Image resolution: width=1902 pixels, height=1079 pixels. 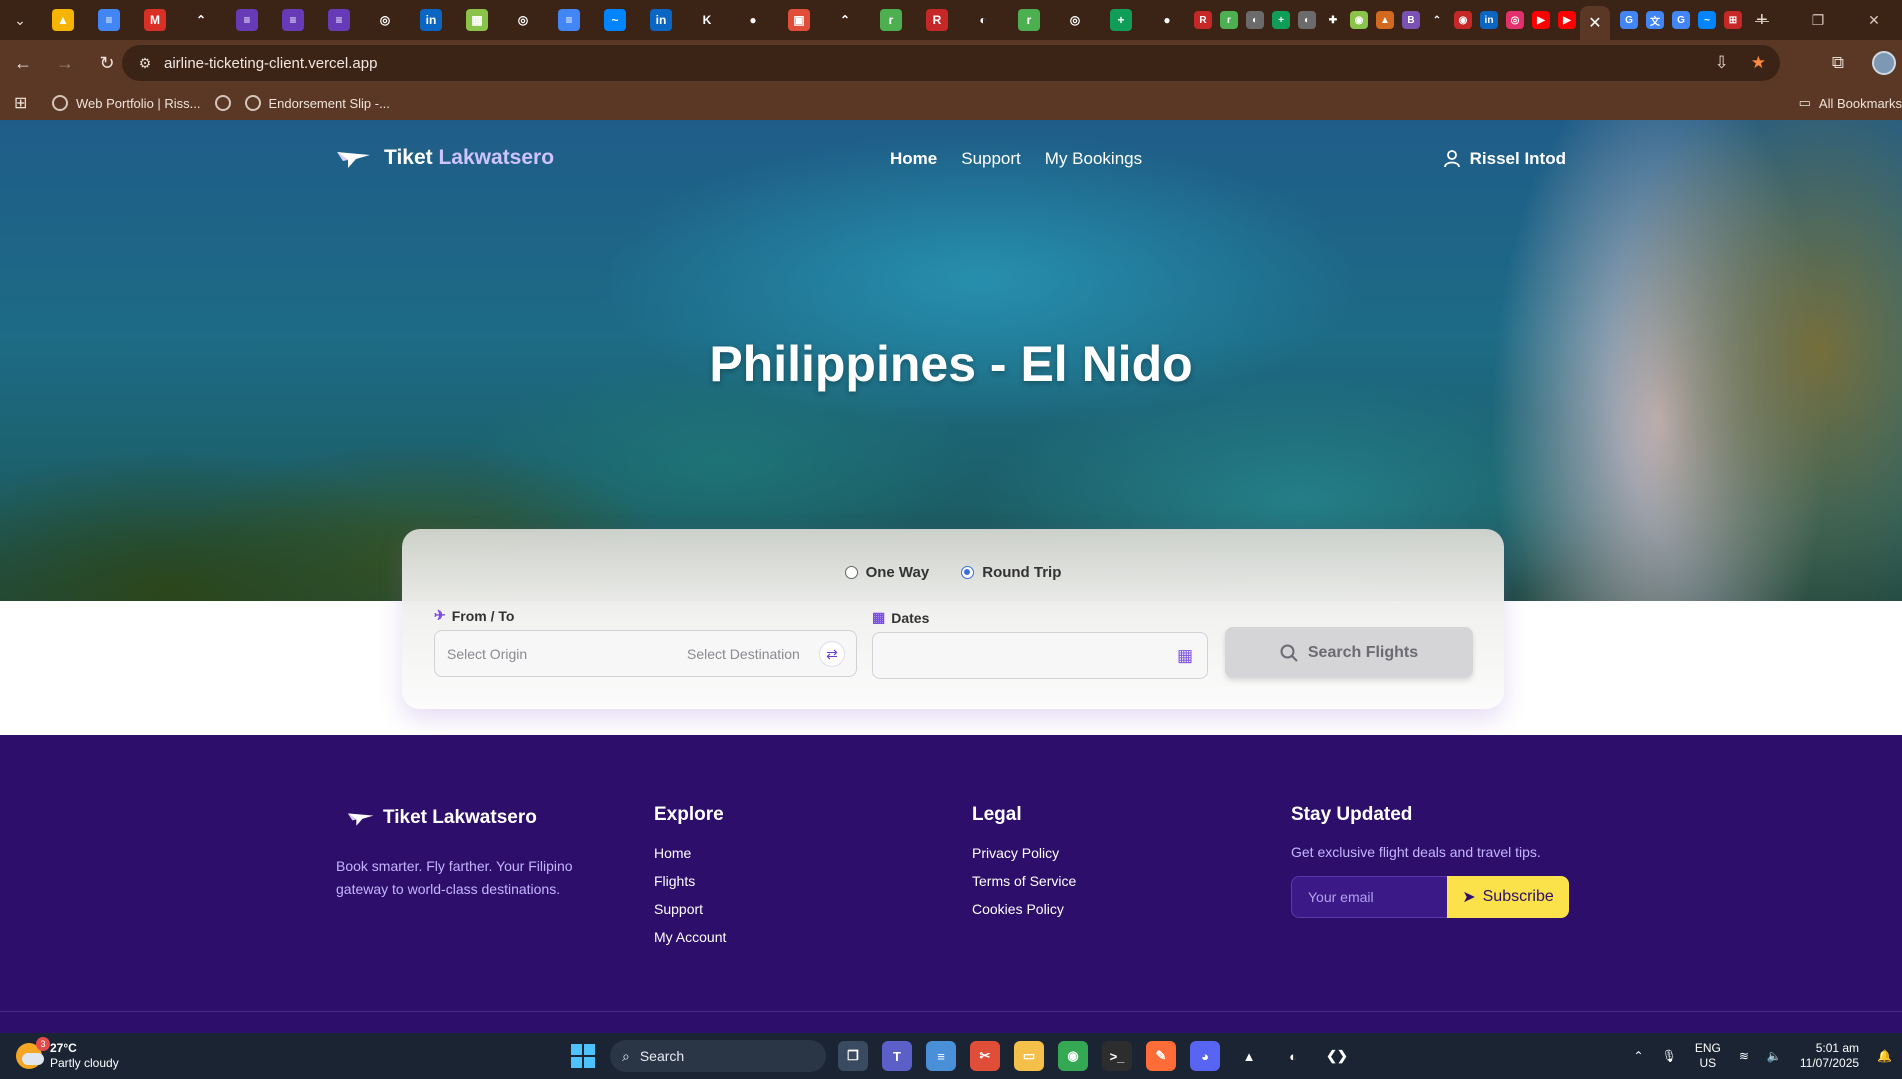 I want to click on footer-logo: Tiket Lakwatsero, so click(x=442, y=818).